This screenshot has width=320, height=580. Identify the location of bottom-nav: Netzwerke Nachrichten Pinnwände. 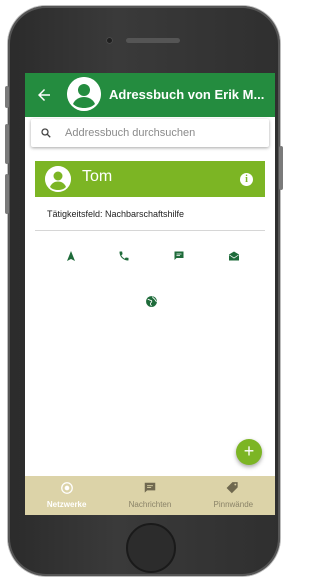
(150, 495).